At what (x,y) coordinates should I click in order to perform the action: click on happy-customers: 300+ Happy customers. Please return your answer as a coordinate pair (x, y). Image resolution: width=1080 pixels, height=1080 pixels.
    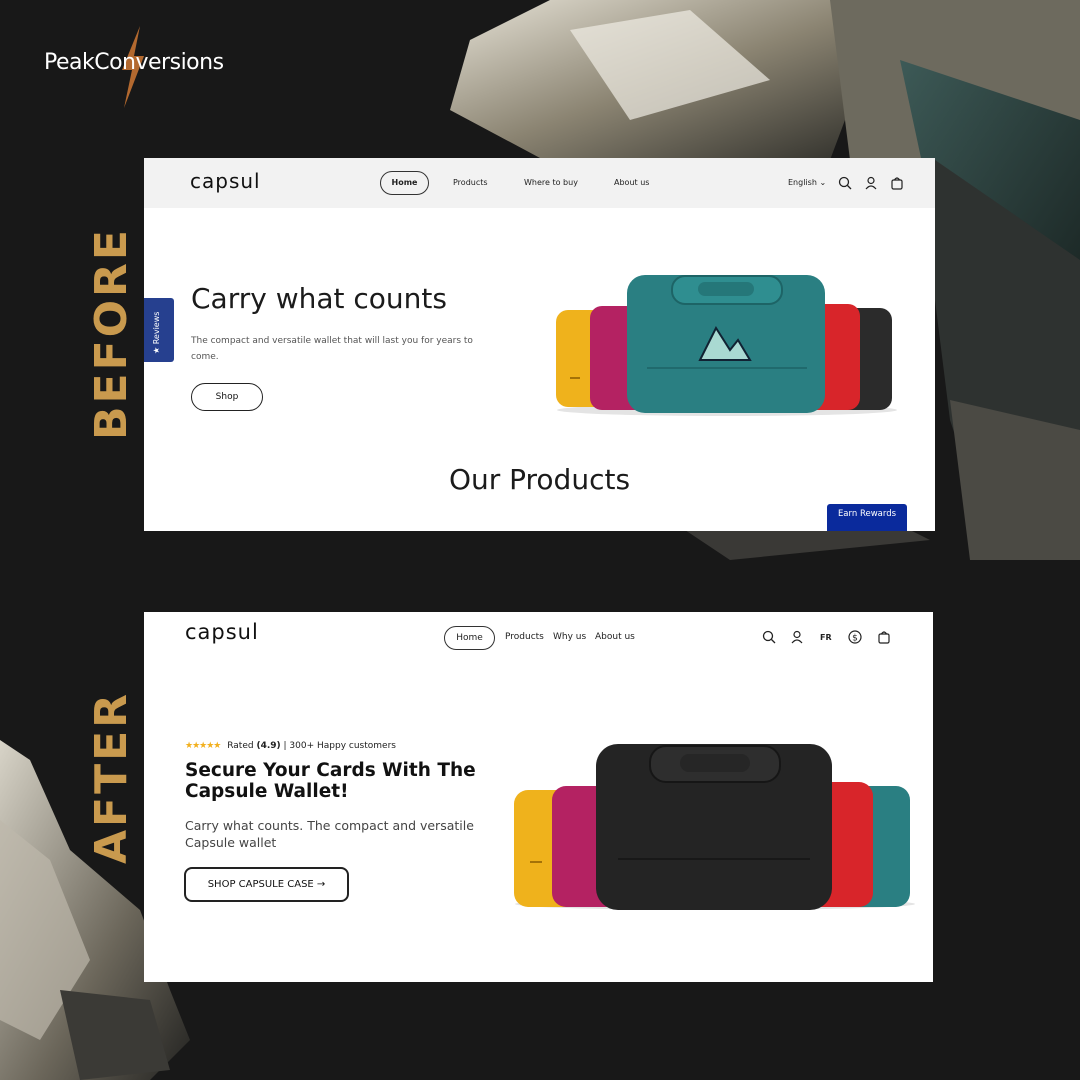
    Looking at the image, I should click on (342, 746).